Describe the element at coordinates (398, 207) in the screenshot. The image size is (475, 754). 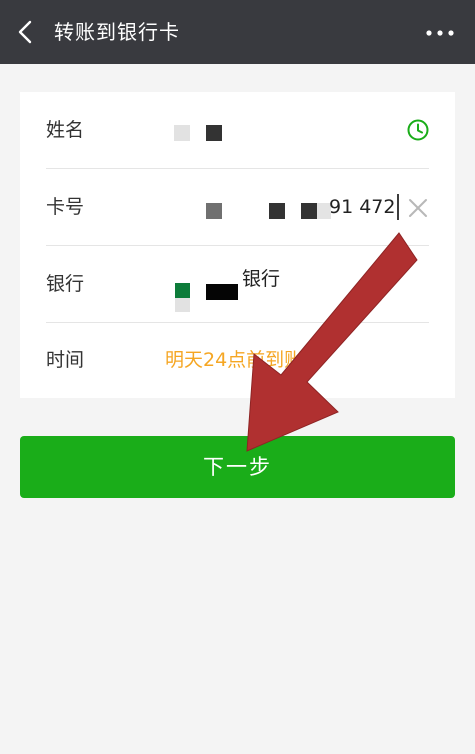
I see `text-cursor` at that location.